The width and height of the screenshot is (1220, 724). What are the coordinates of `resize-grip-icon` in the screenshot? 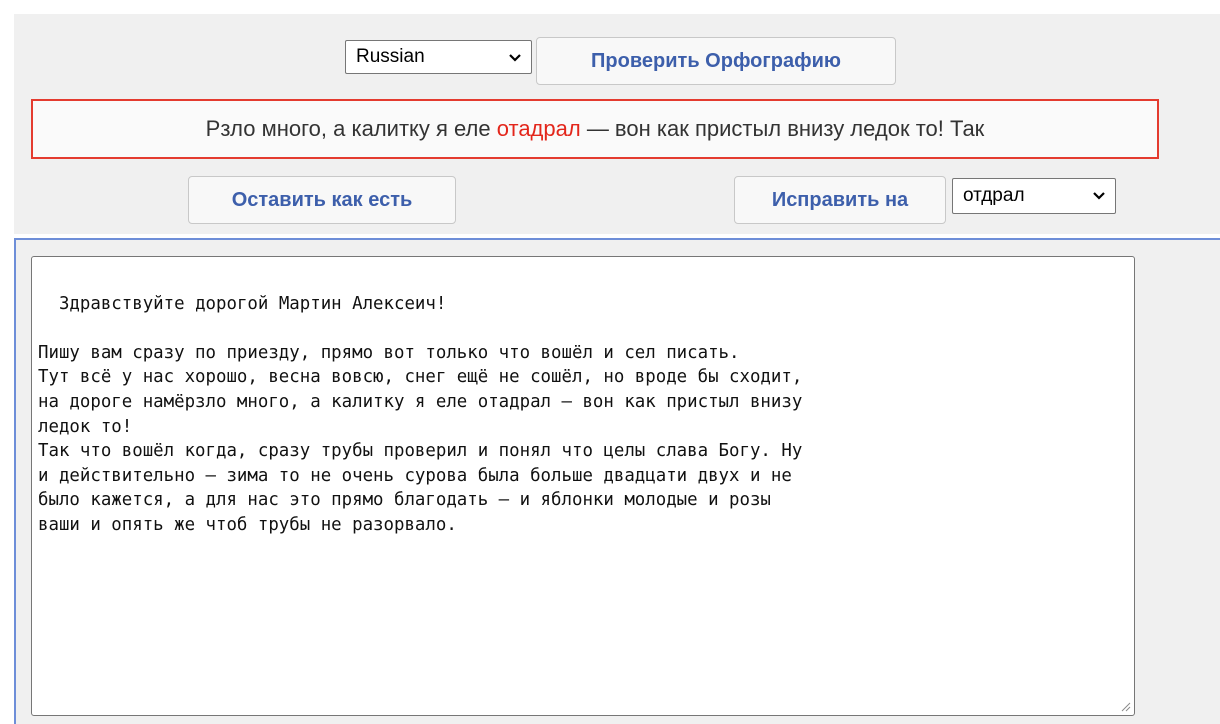 It's located at (1125, 706).